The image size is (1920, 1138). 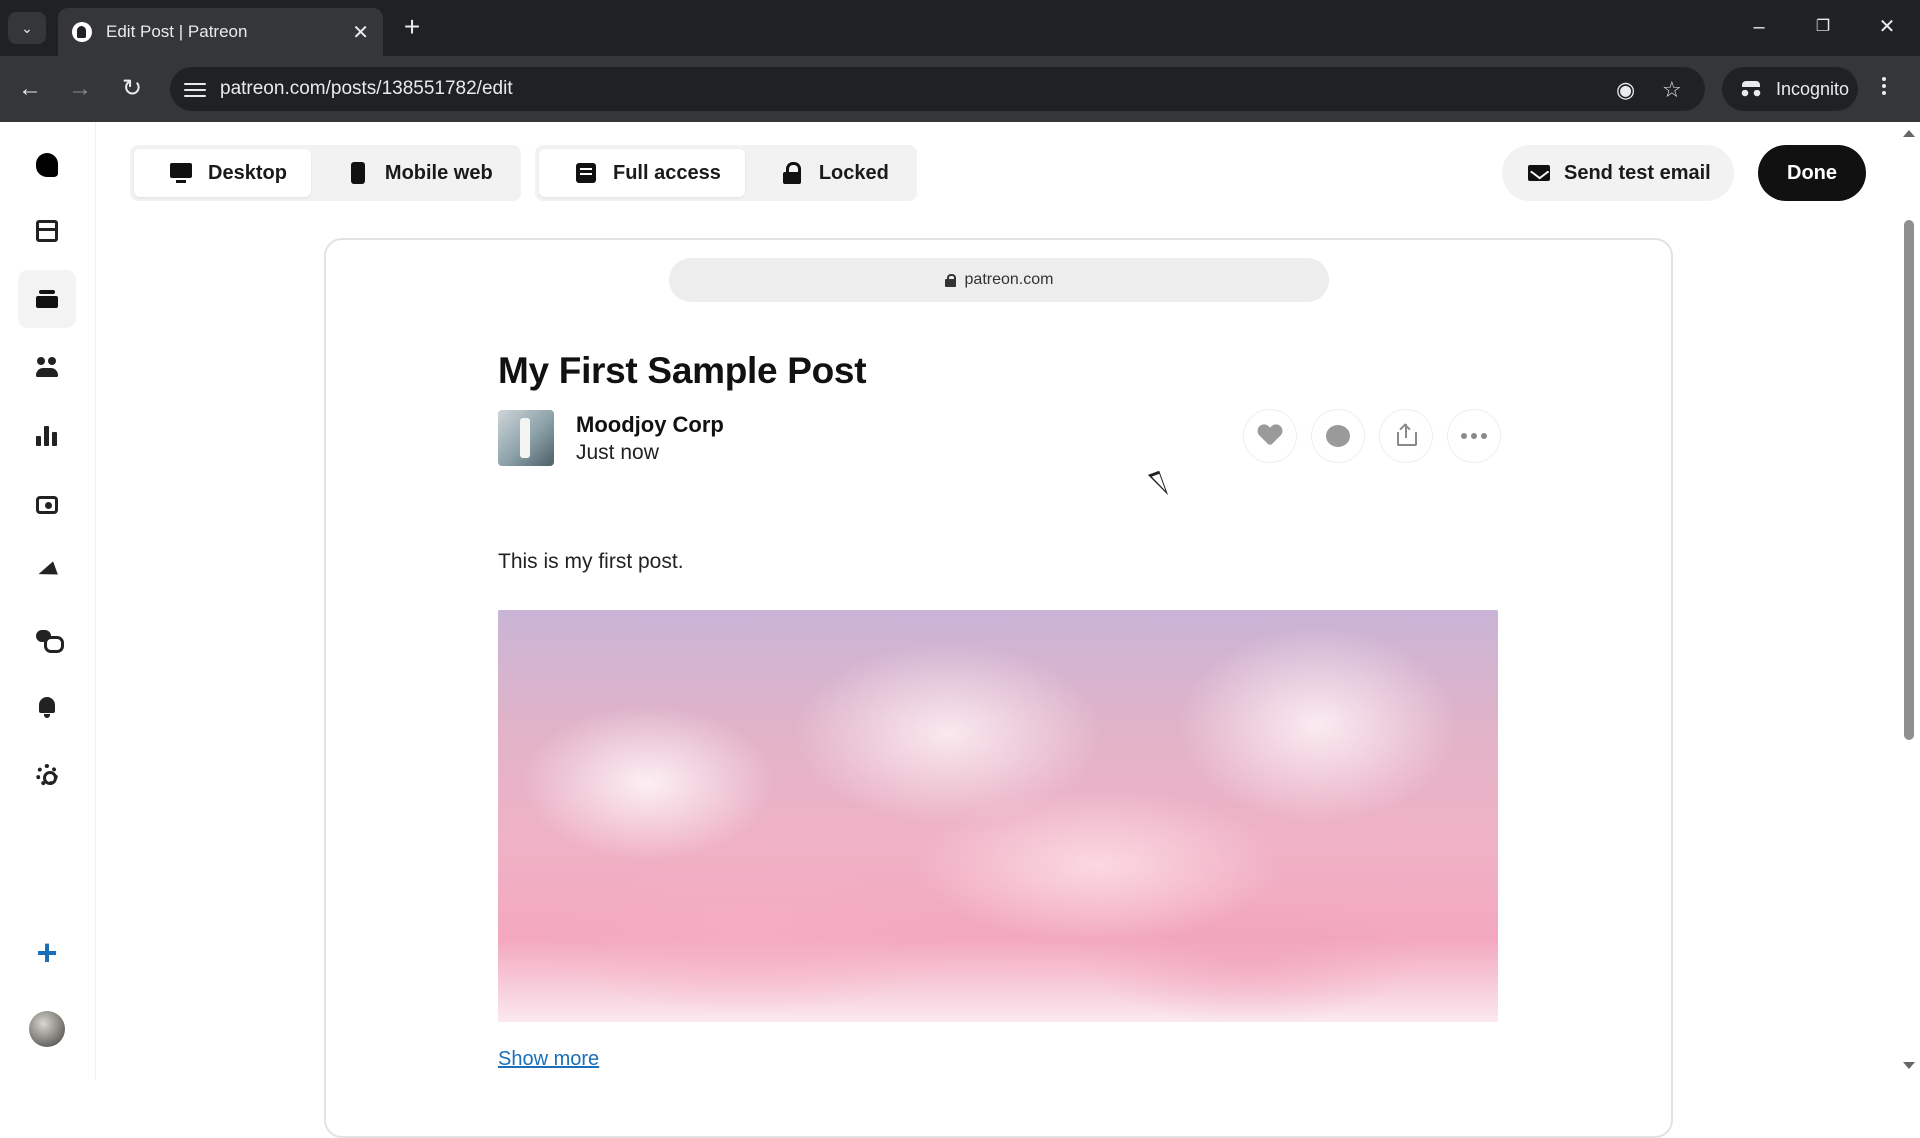 What do you see at coordinates (1539, 173) in the screenshot?
I see `envelope-icon` at bounding box center [1539, 173].